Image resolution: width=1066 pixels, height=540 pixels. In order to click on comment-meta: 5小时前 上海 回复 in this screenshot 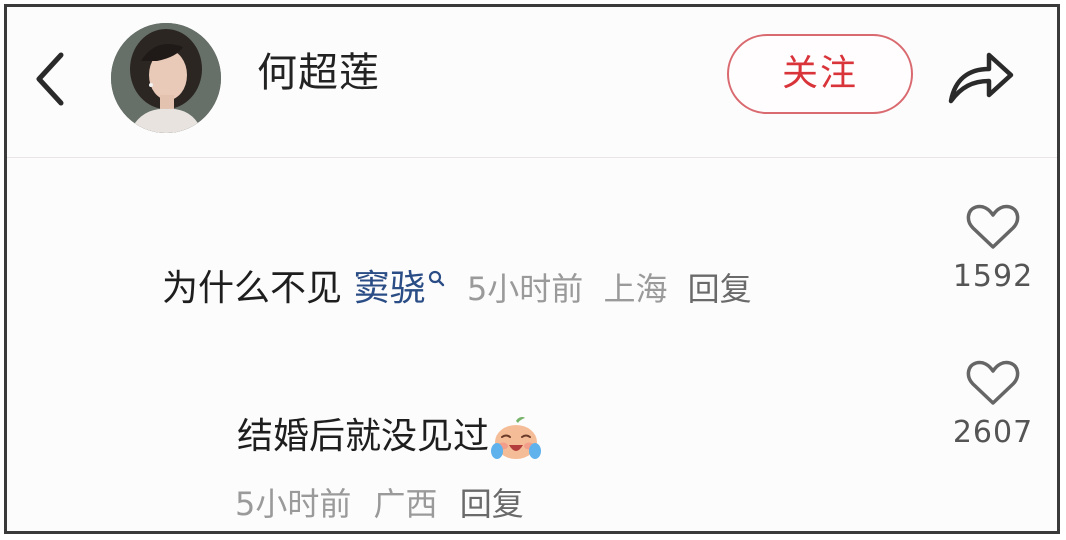, I will do `click(614, 289)`.